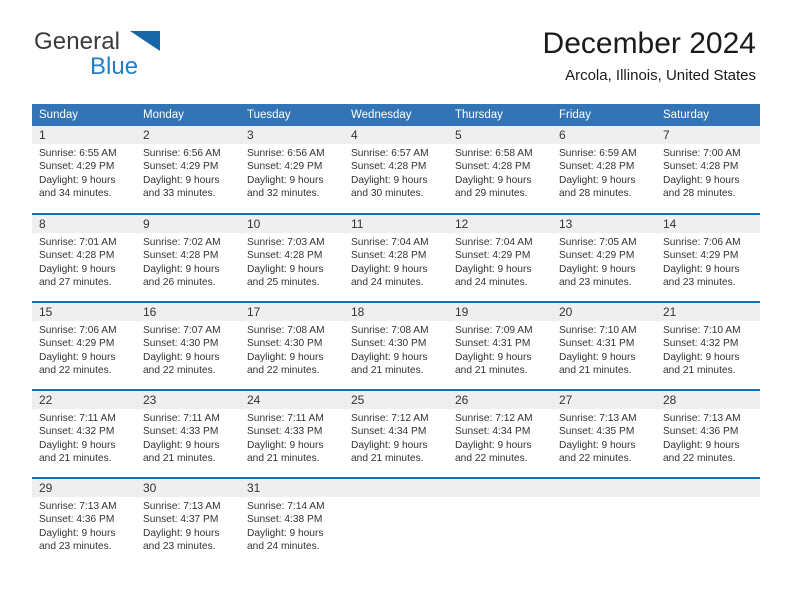 This screenshot has height=612, width=792. What do you see at coordinates (292, 400) in the screenshot?
I see `day-number: 24` at bounding box center [292, 400].